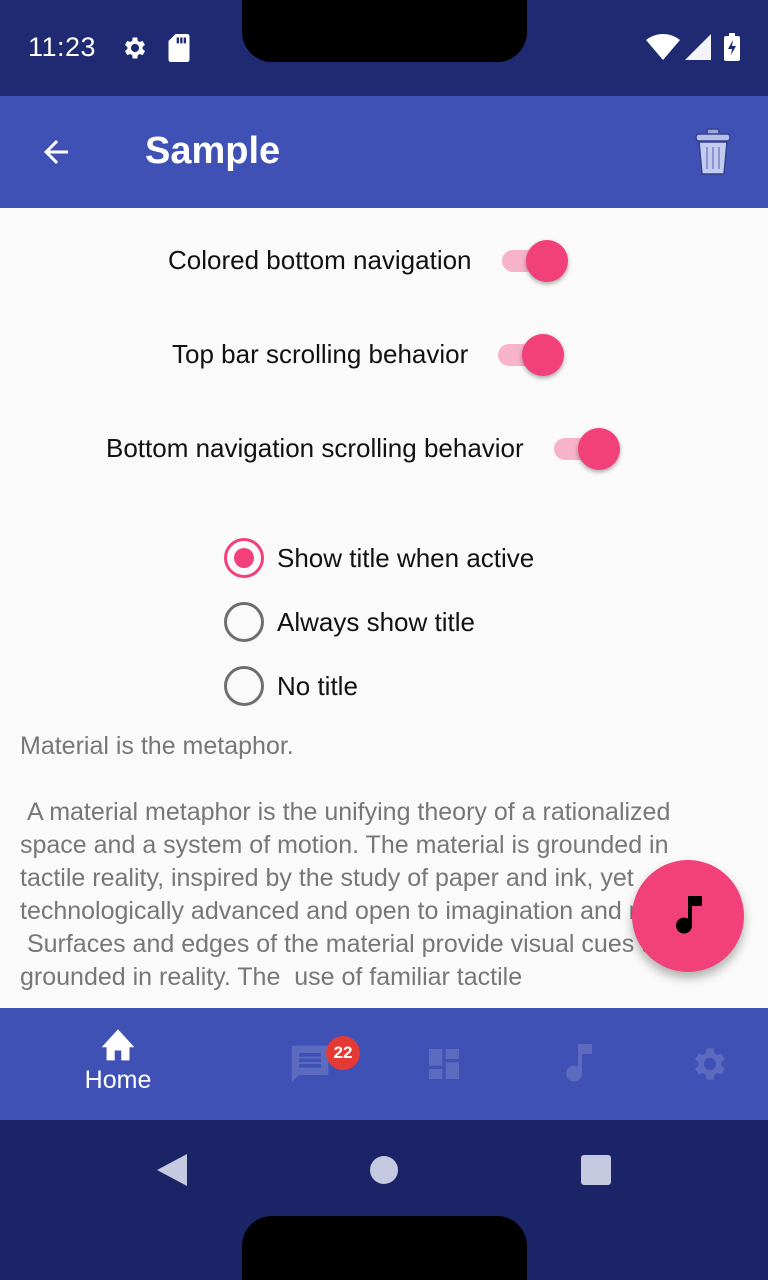  I want to click on gear-icon, so click(135, 50).